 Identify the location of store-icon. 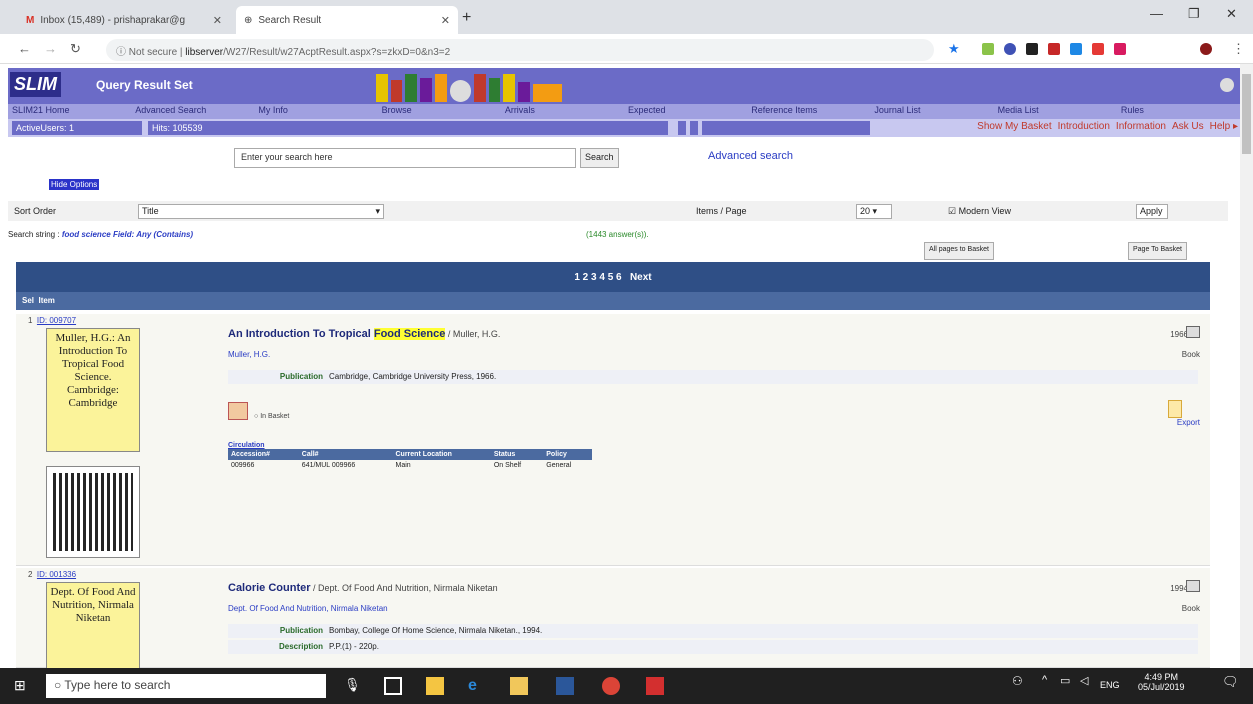
(435, 686).